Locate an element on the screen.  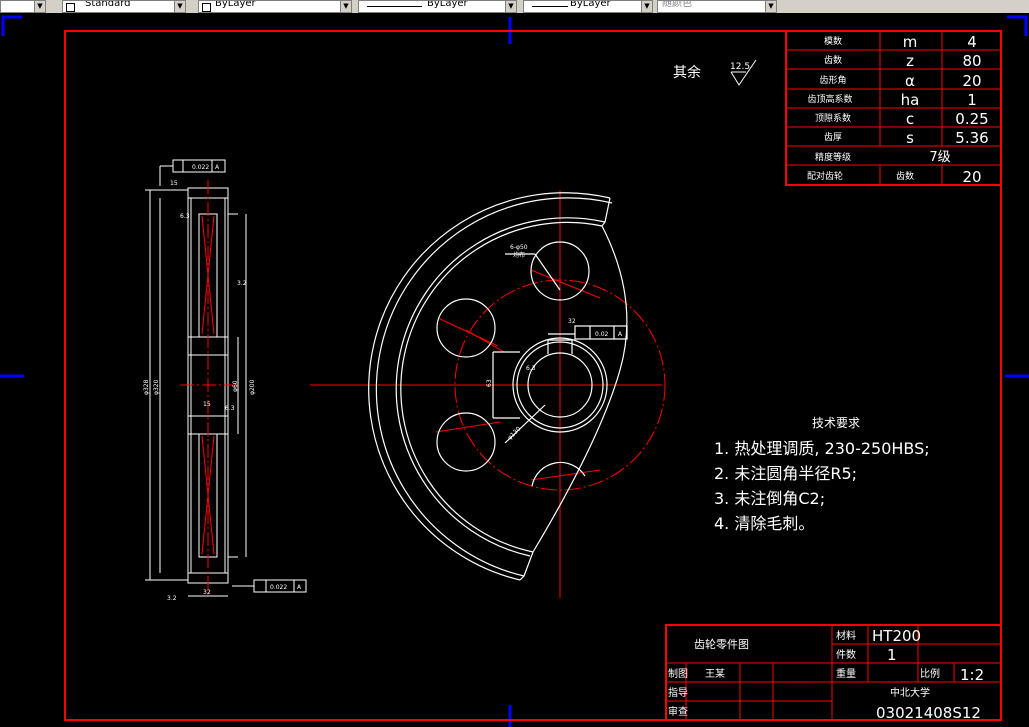
param-symbol: z is located at coordinates (910, 61).